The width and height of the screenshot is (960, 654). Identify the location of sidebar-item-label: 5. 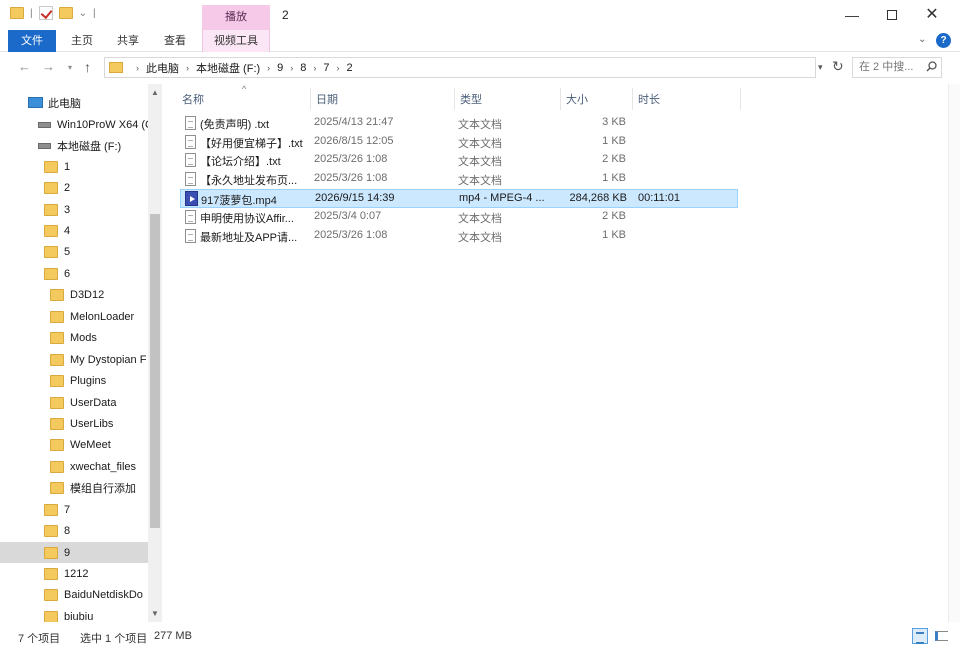
(67, 251).